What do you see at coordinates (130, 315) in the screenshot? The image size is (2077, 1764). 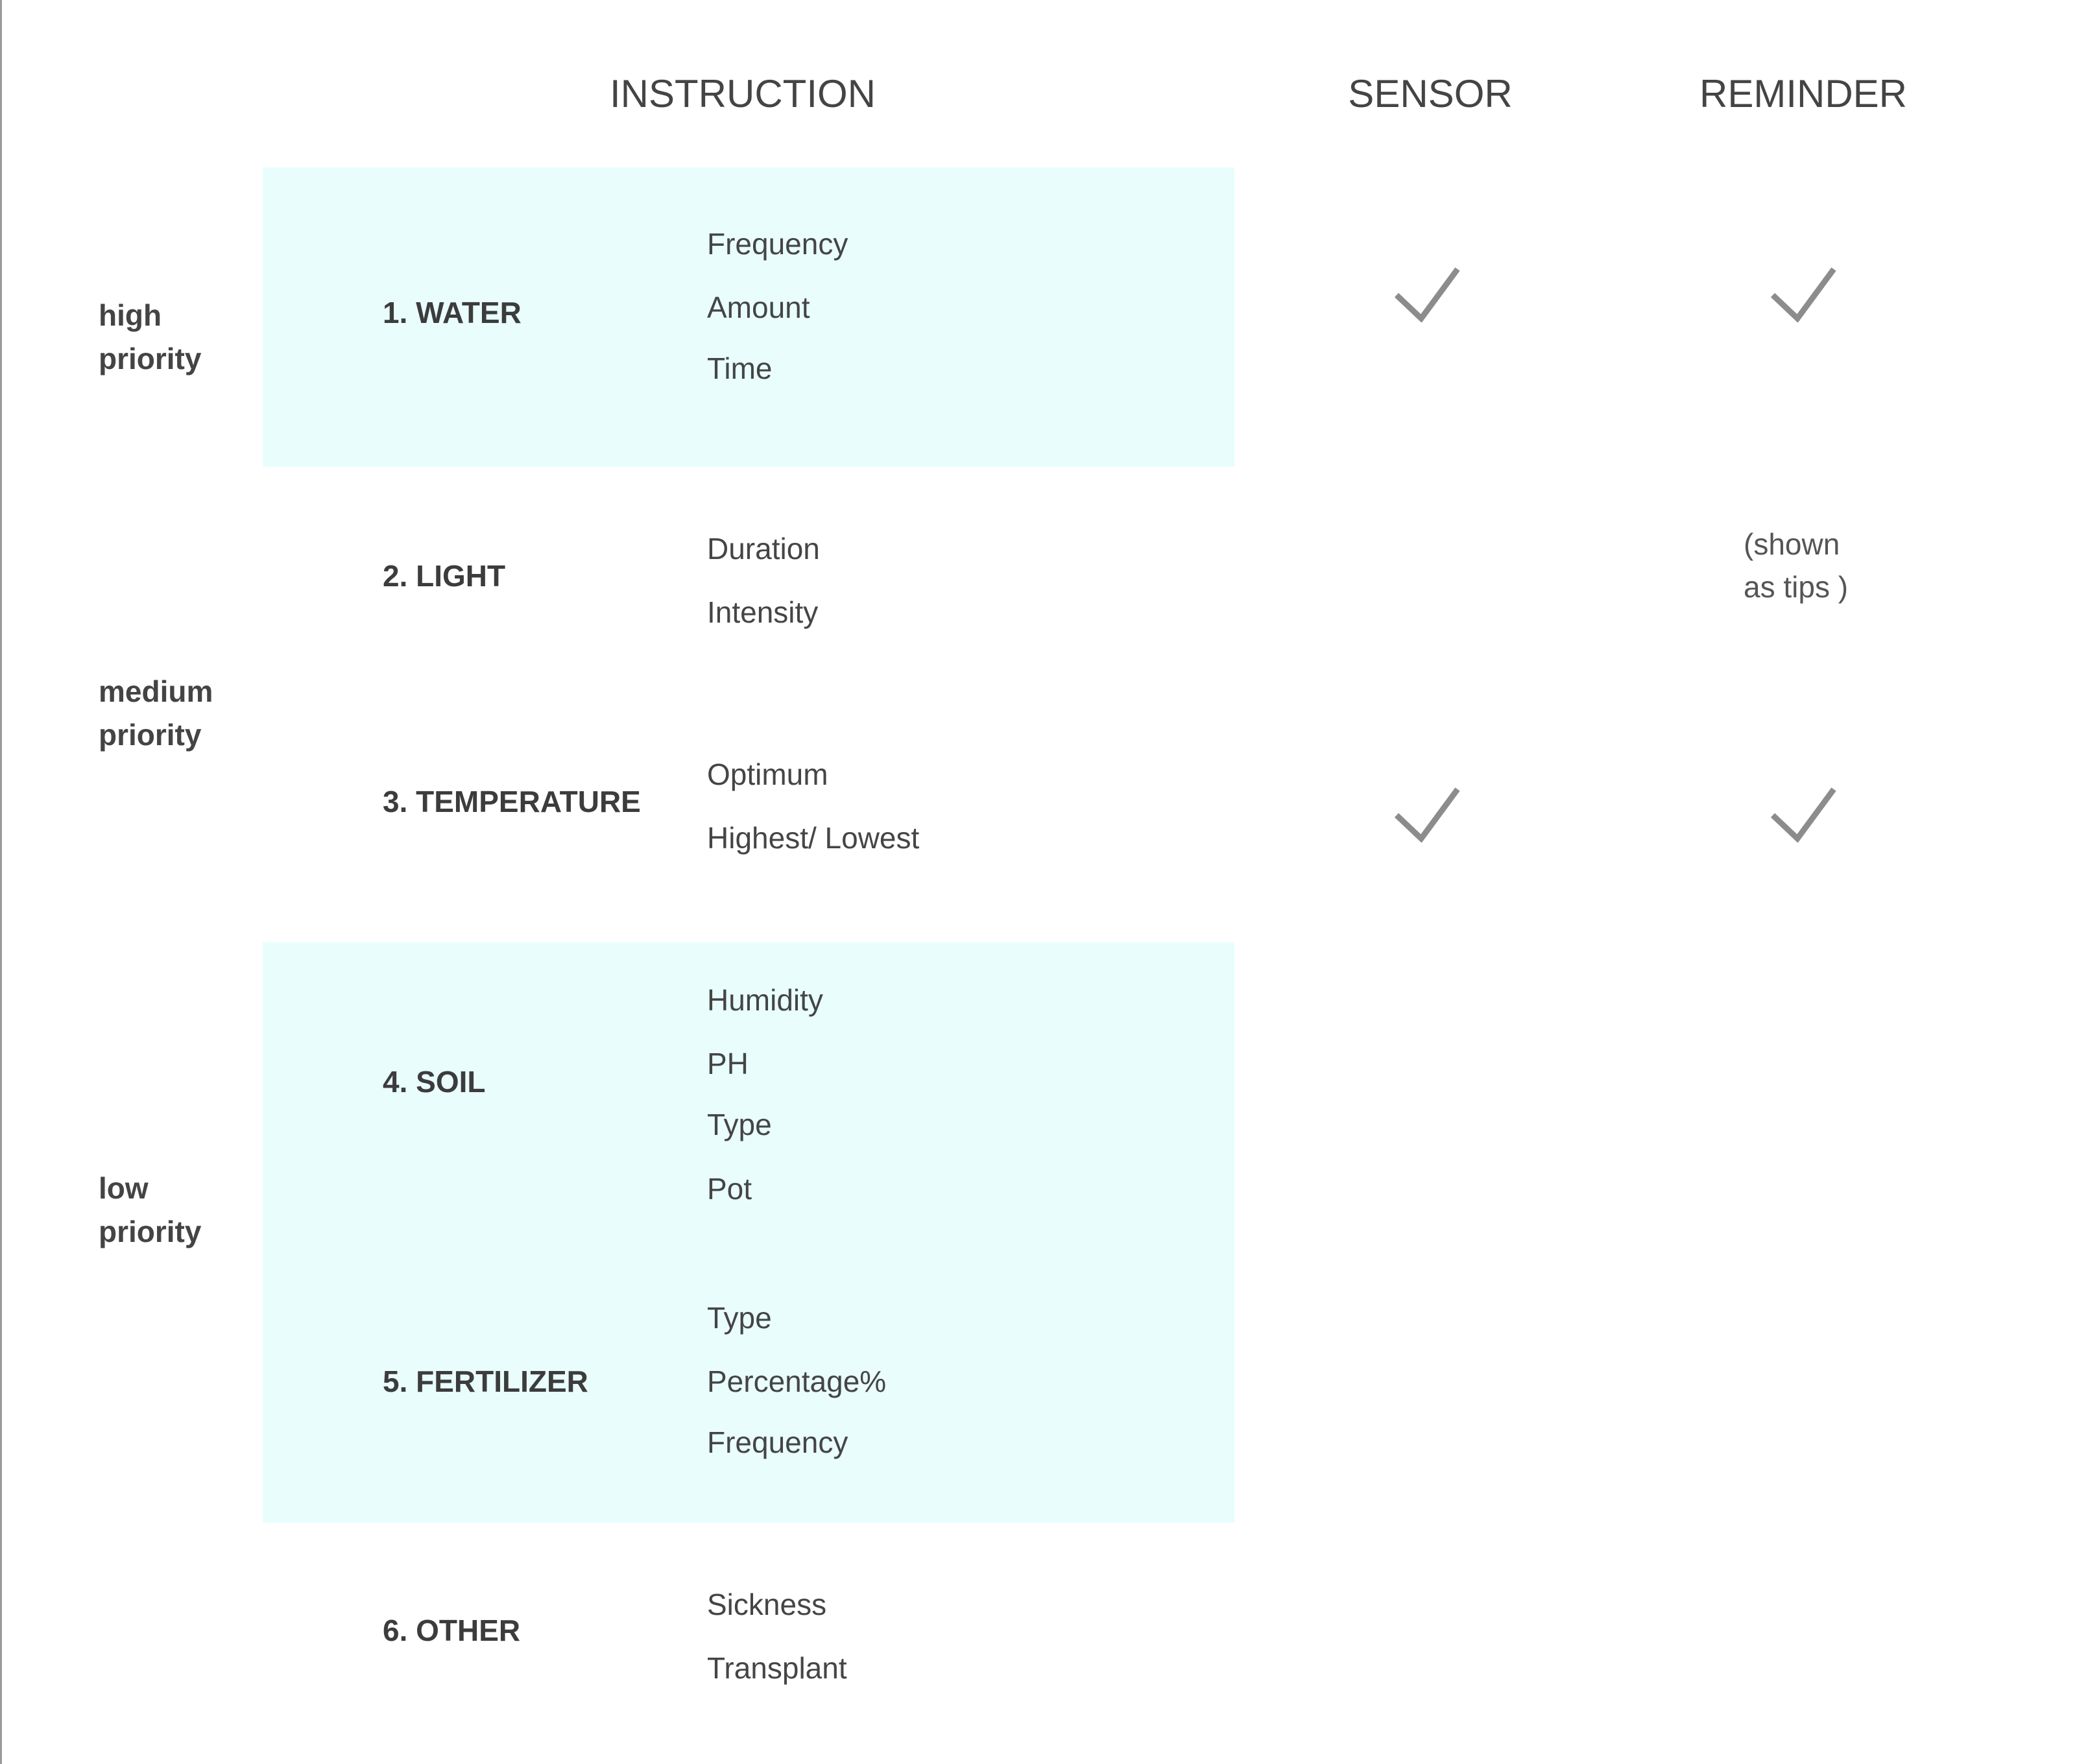 I see `priority-high-line-1: high` at bounding box center [130, 315].